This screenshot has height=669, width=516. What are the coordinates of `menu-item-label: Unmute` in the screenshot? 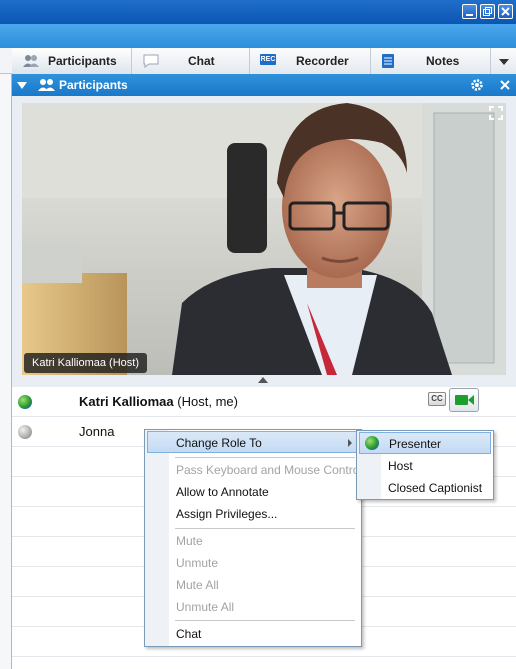 It's located at (197, 563).